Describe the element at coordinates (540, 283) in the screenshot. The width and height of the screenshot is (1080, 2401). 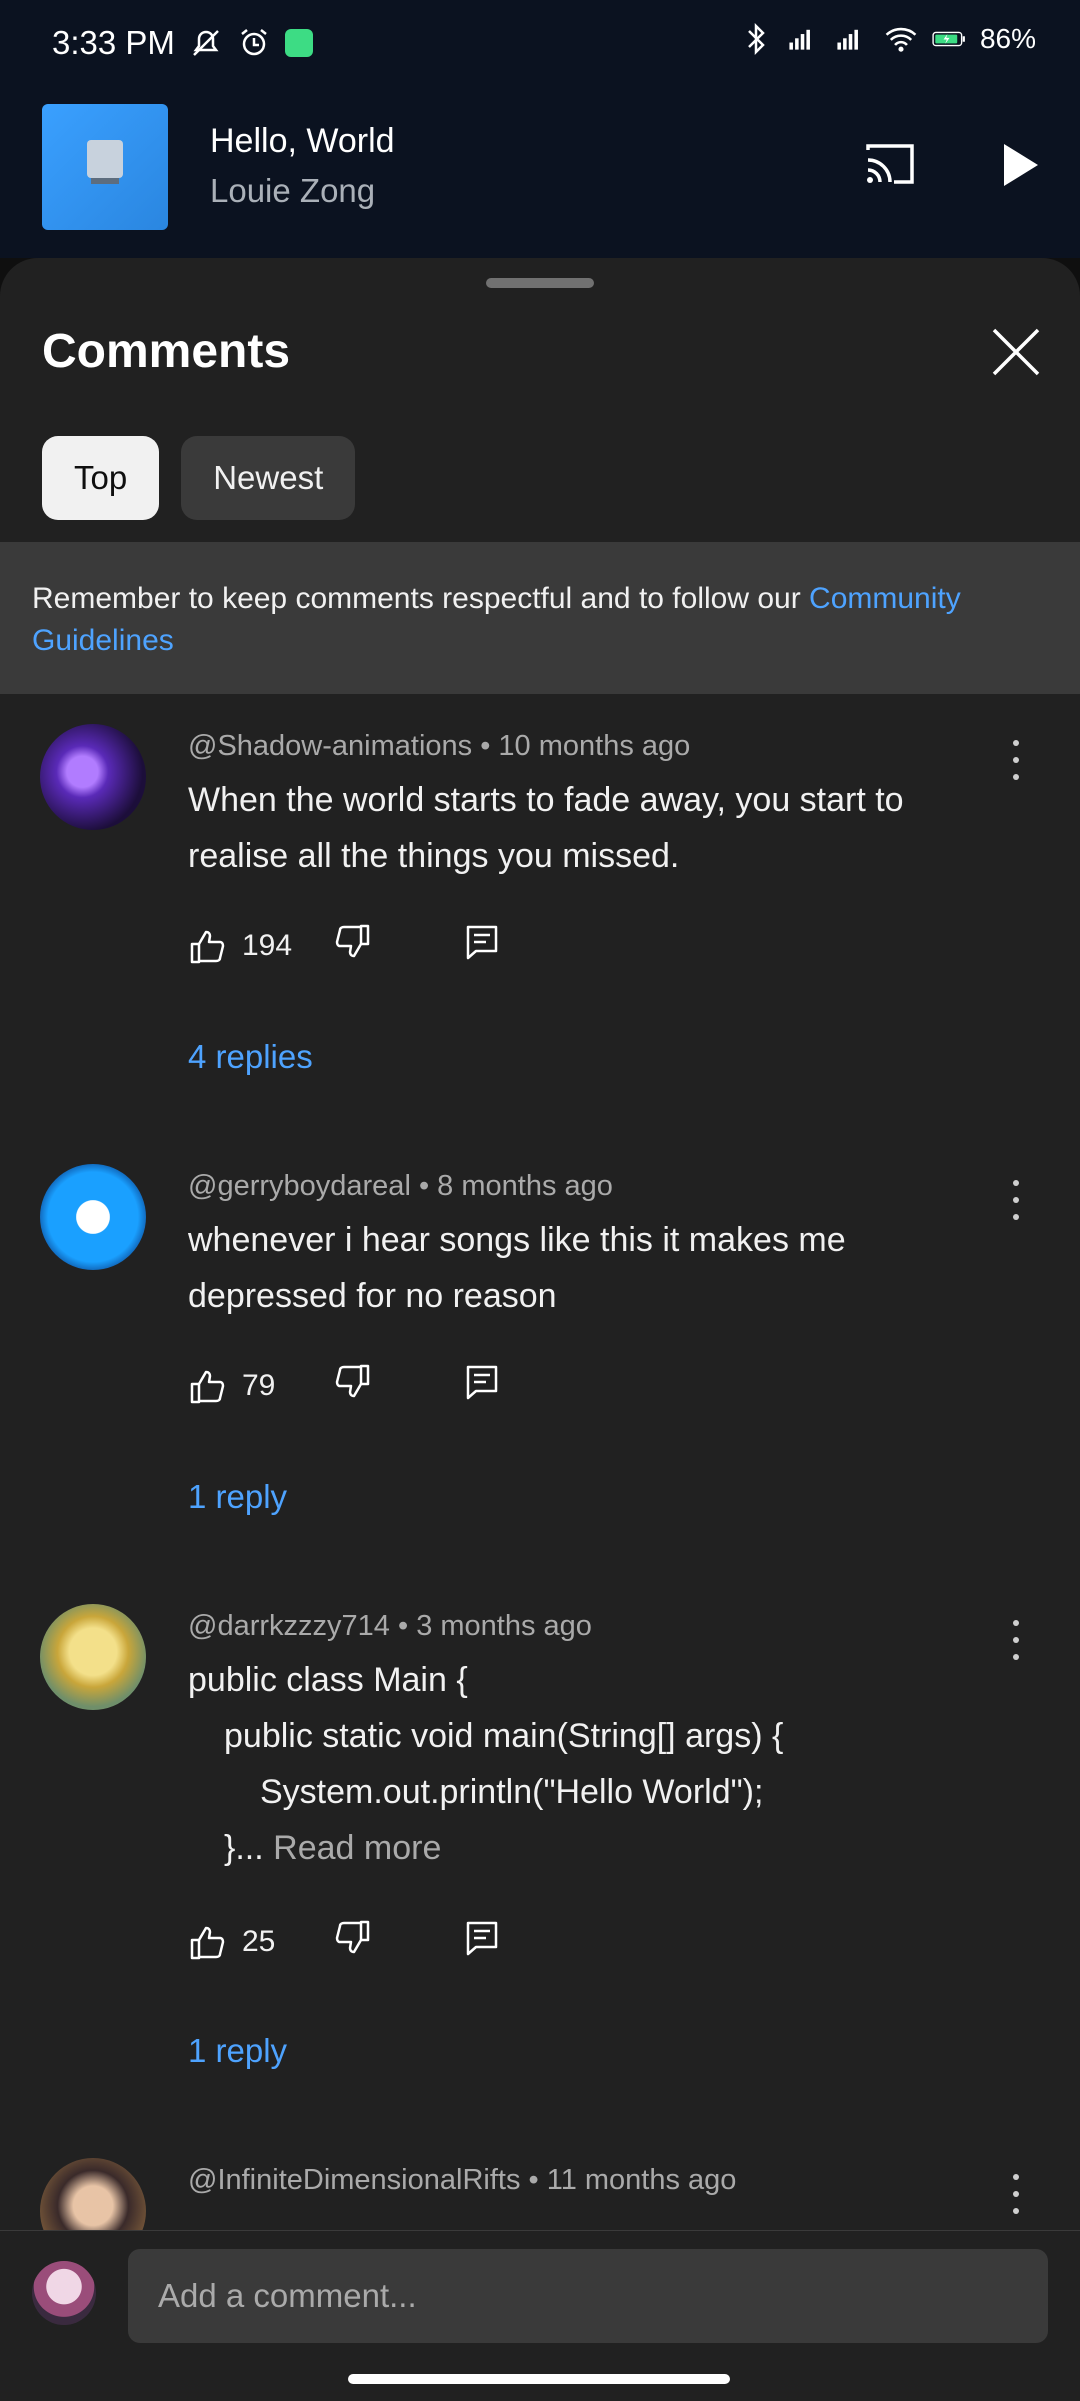
I see `drag-handle` at that location.